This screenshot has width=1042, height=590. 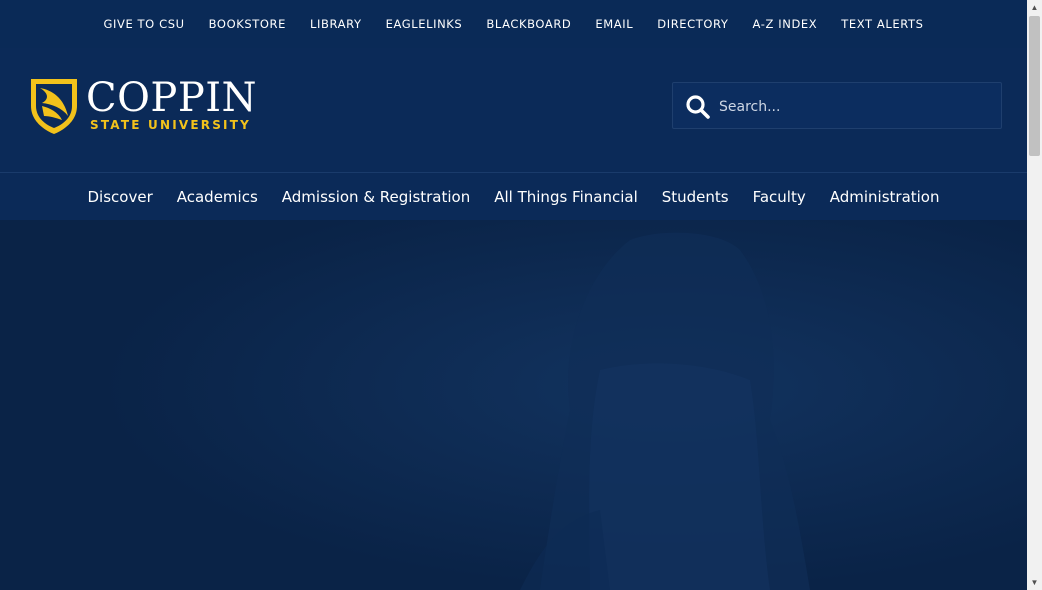 What do you see at coordinates (528, 24) in the screenshot?
I see `utility-link-blackboard: BLACKBOARD` at bounding box center [528, 24].